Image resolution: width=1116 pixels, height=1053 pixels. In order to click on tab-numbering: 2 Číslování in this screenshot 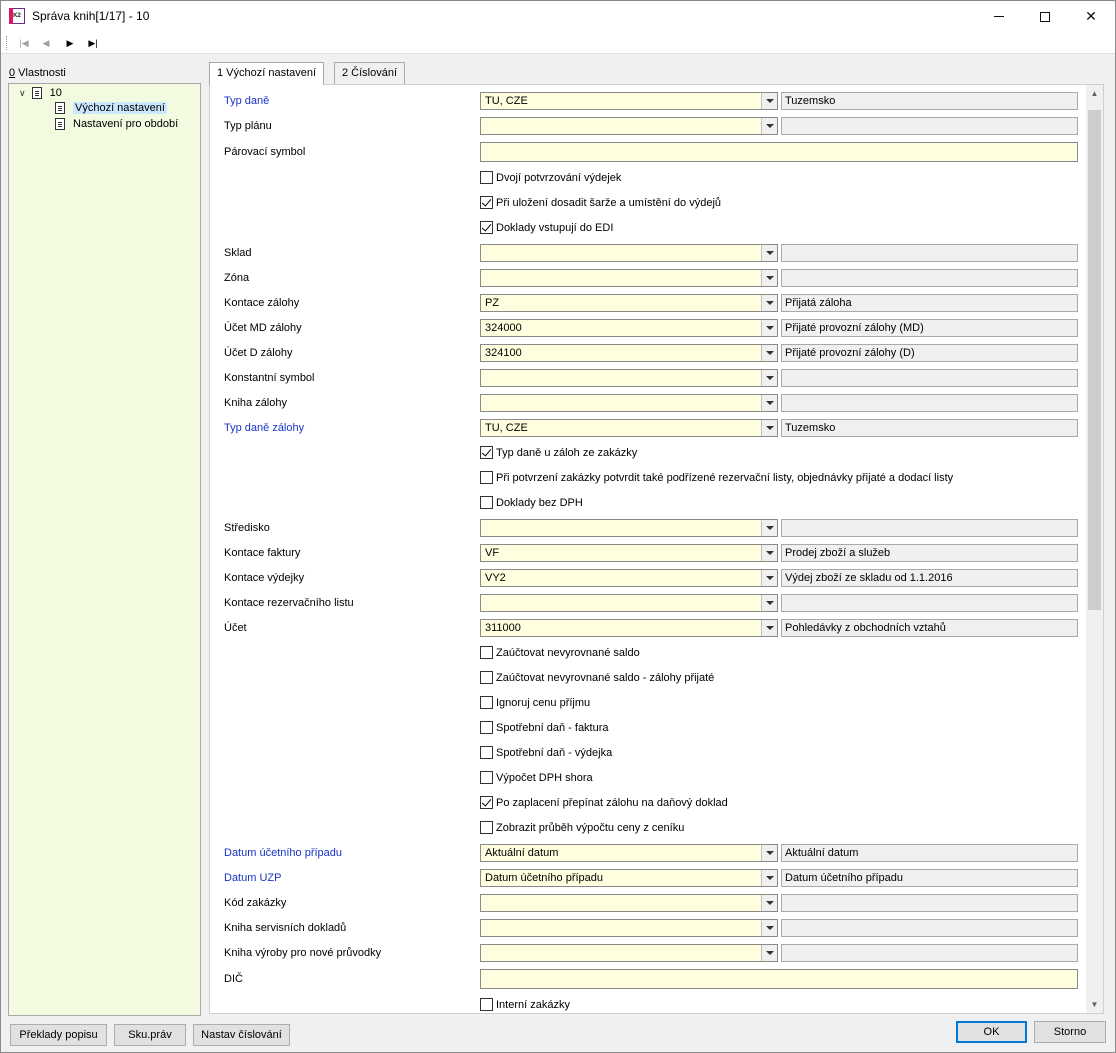, I will do `click(370, 73)`.